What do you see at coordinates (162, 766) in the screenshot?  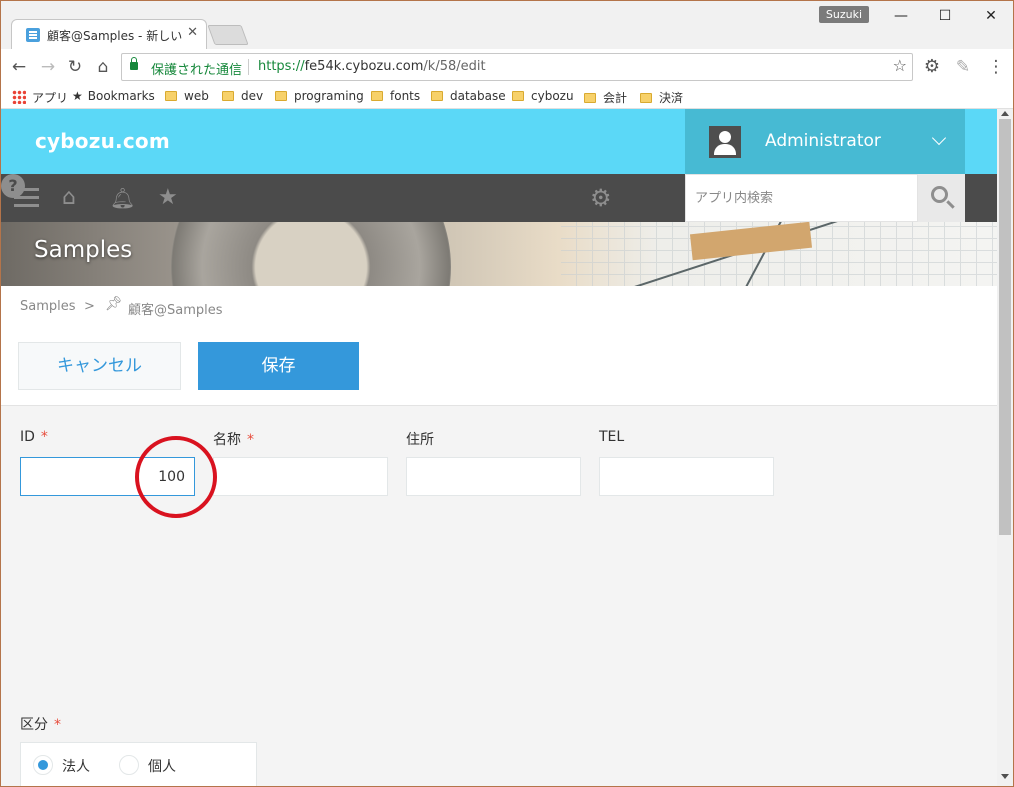 I see `radio-label-kojin: 個人` at bounding box center [162, 766].